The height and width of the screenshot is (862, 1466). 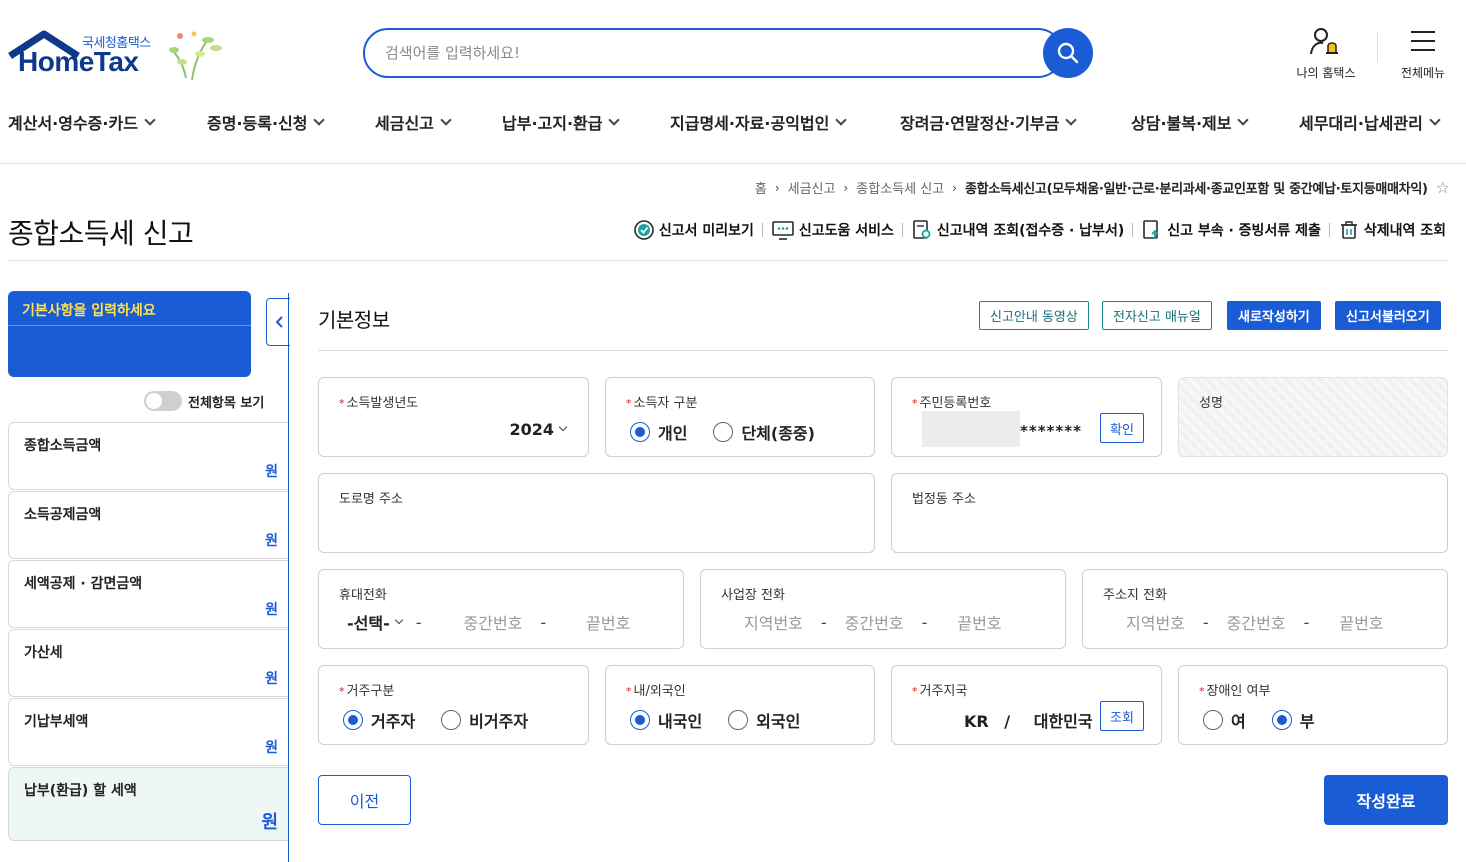 I want to click on complete-button: 작성완료, so click(x=1386, y=800).